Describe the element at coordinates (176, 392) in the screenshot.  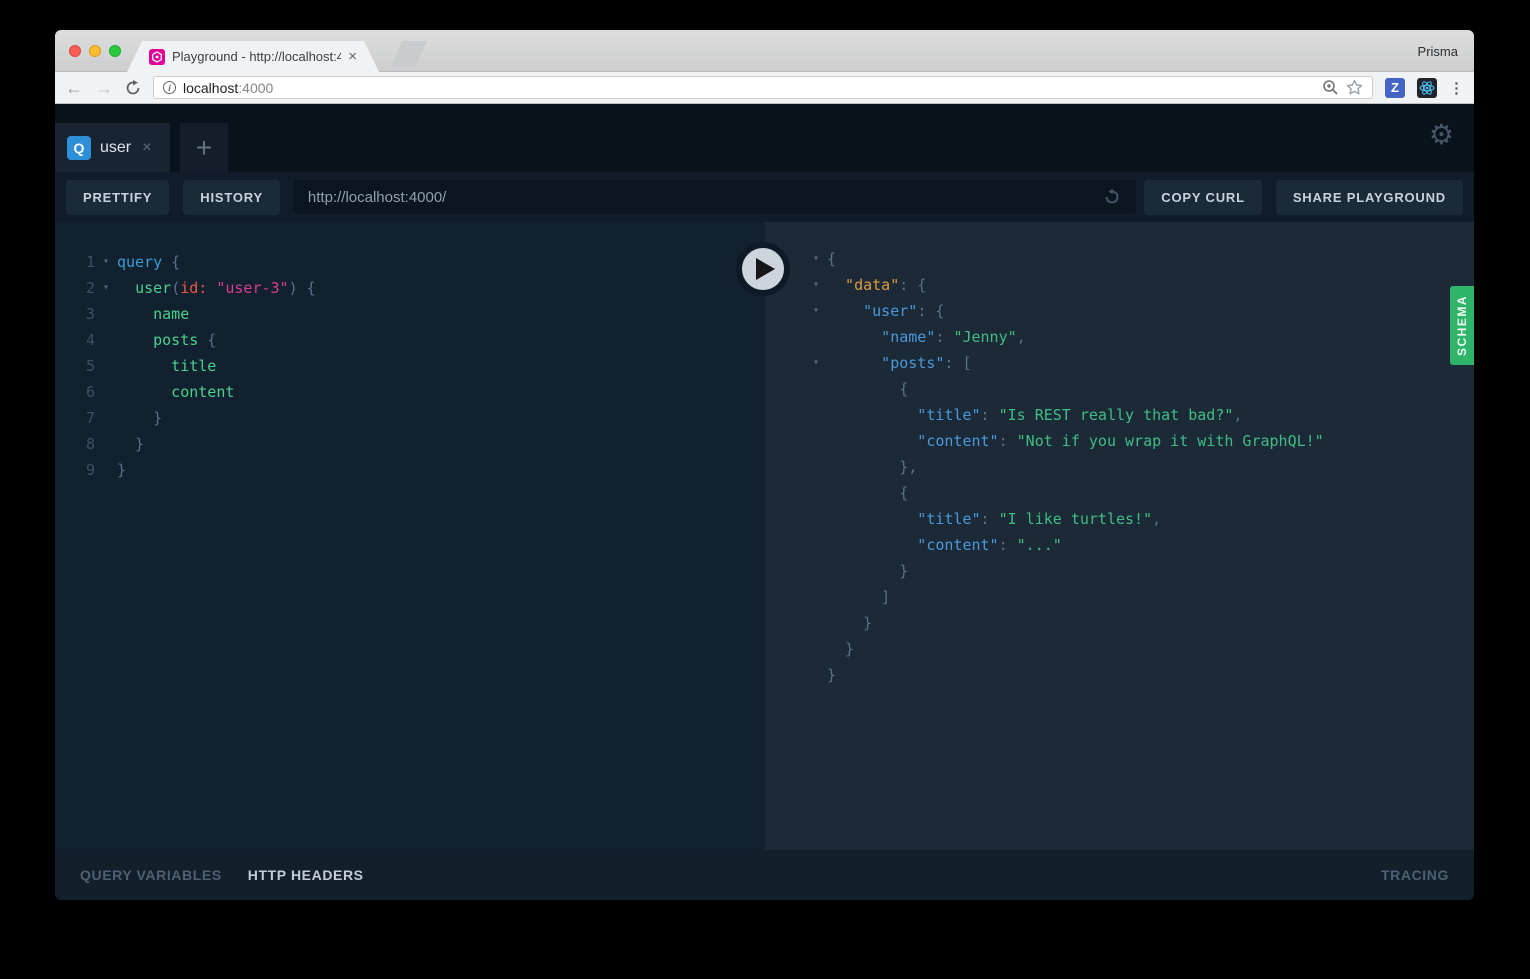
I see `code-text: content` at that location.